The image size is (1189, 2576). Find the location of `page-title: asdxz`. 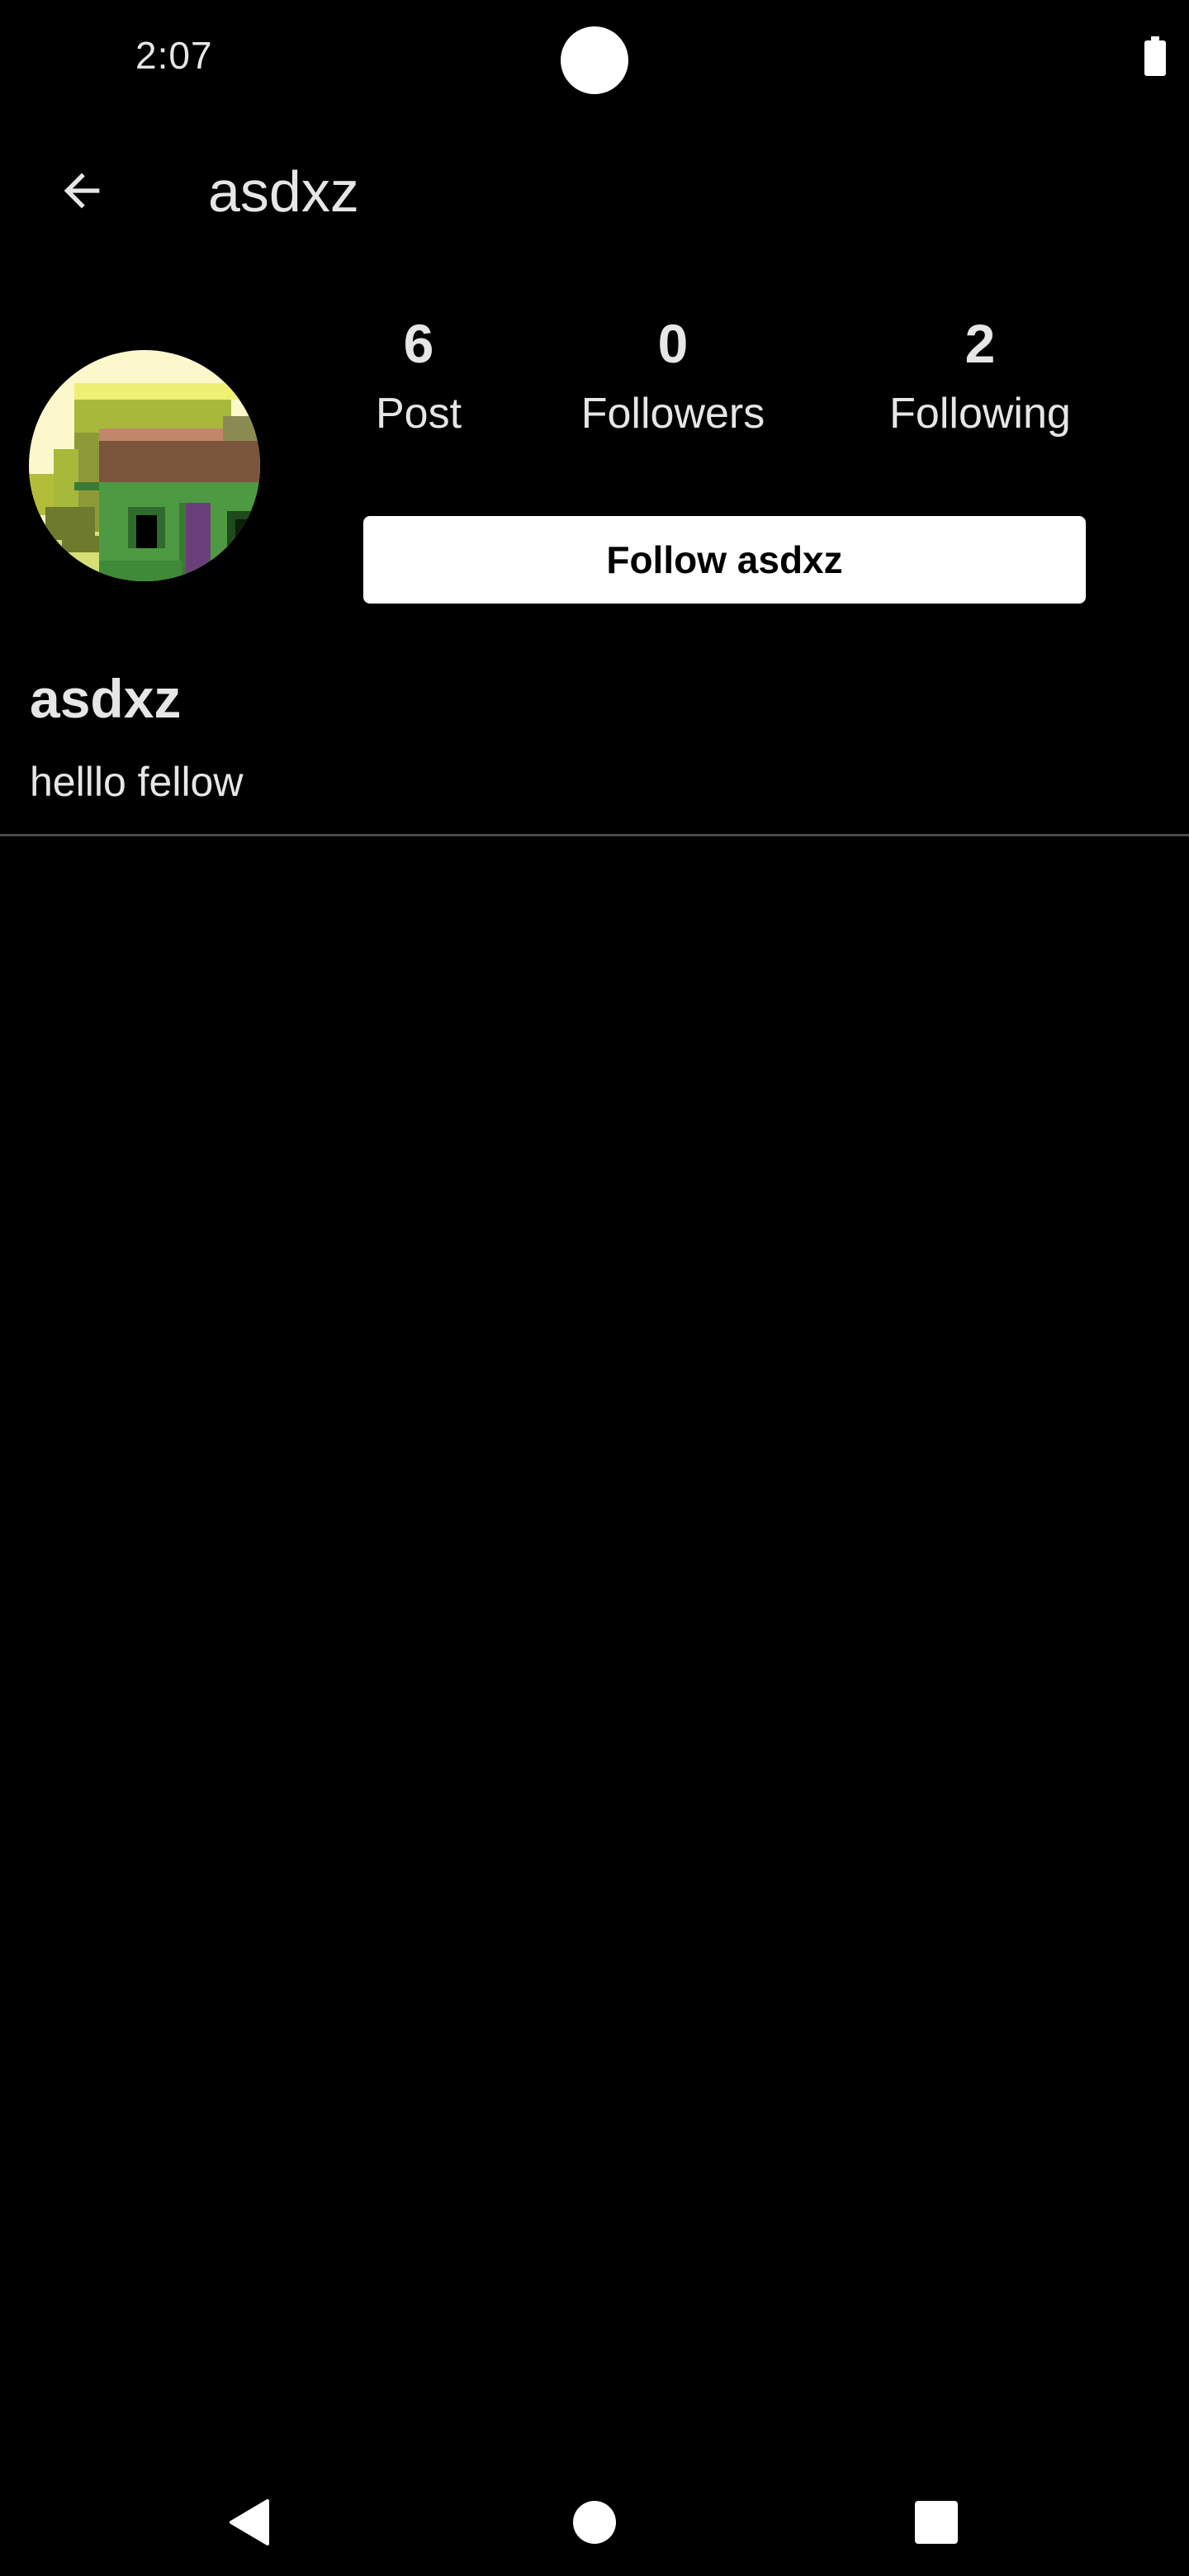

page-title: asdxz is located at coordinates (283, 191).